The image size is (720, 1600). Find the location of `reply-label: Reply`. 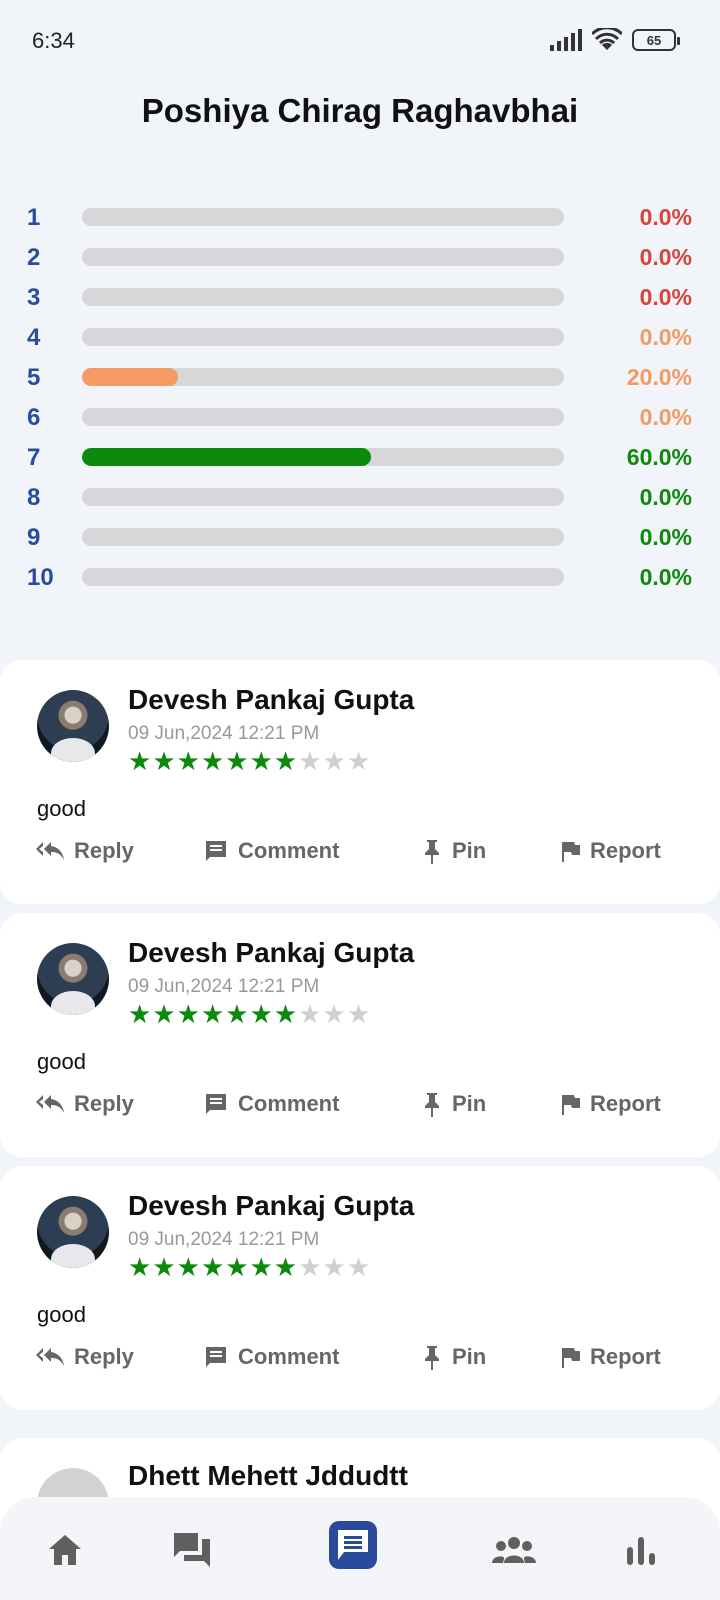

reply-label: Reply is located at coordinates (104, 1356).